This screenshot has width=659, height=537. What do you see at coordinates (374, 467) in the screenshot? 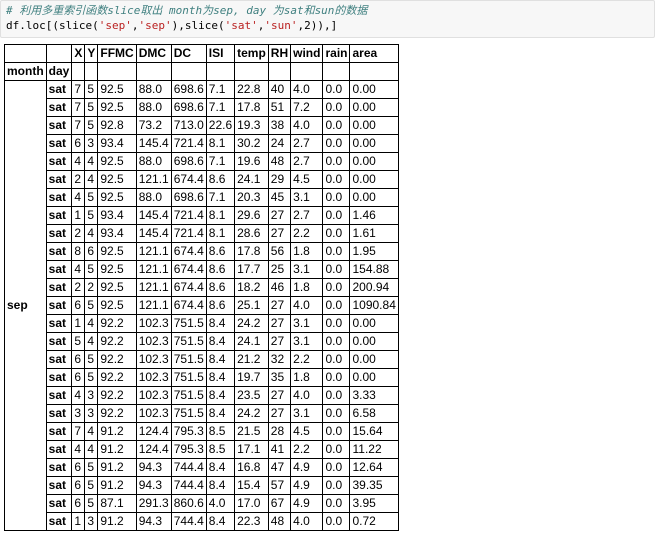
I see `table-cell: 12.64` at bounding box center [374, 467].